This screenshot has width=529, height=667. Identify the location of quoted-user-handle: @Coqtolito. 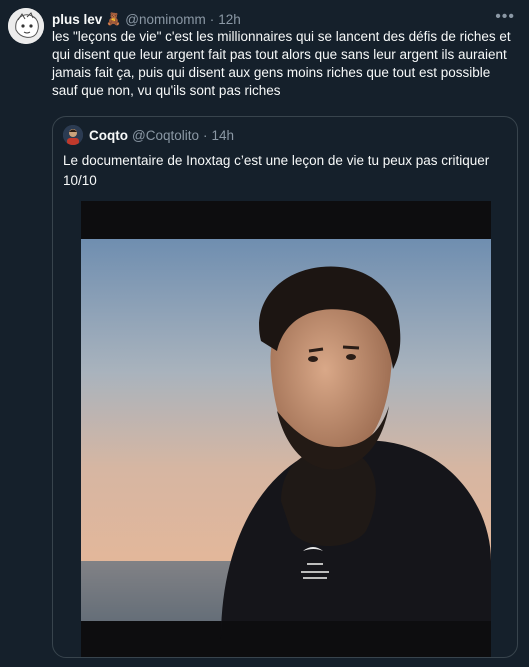
(165, 135).